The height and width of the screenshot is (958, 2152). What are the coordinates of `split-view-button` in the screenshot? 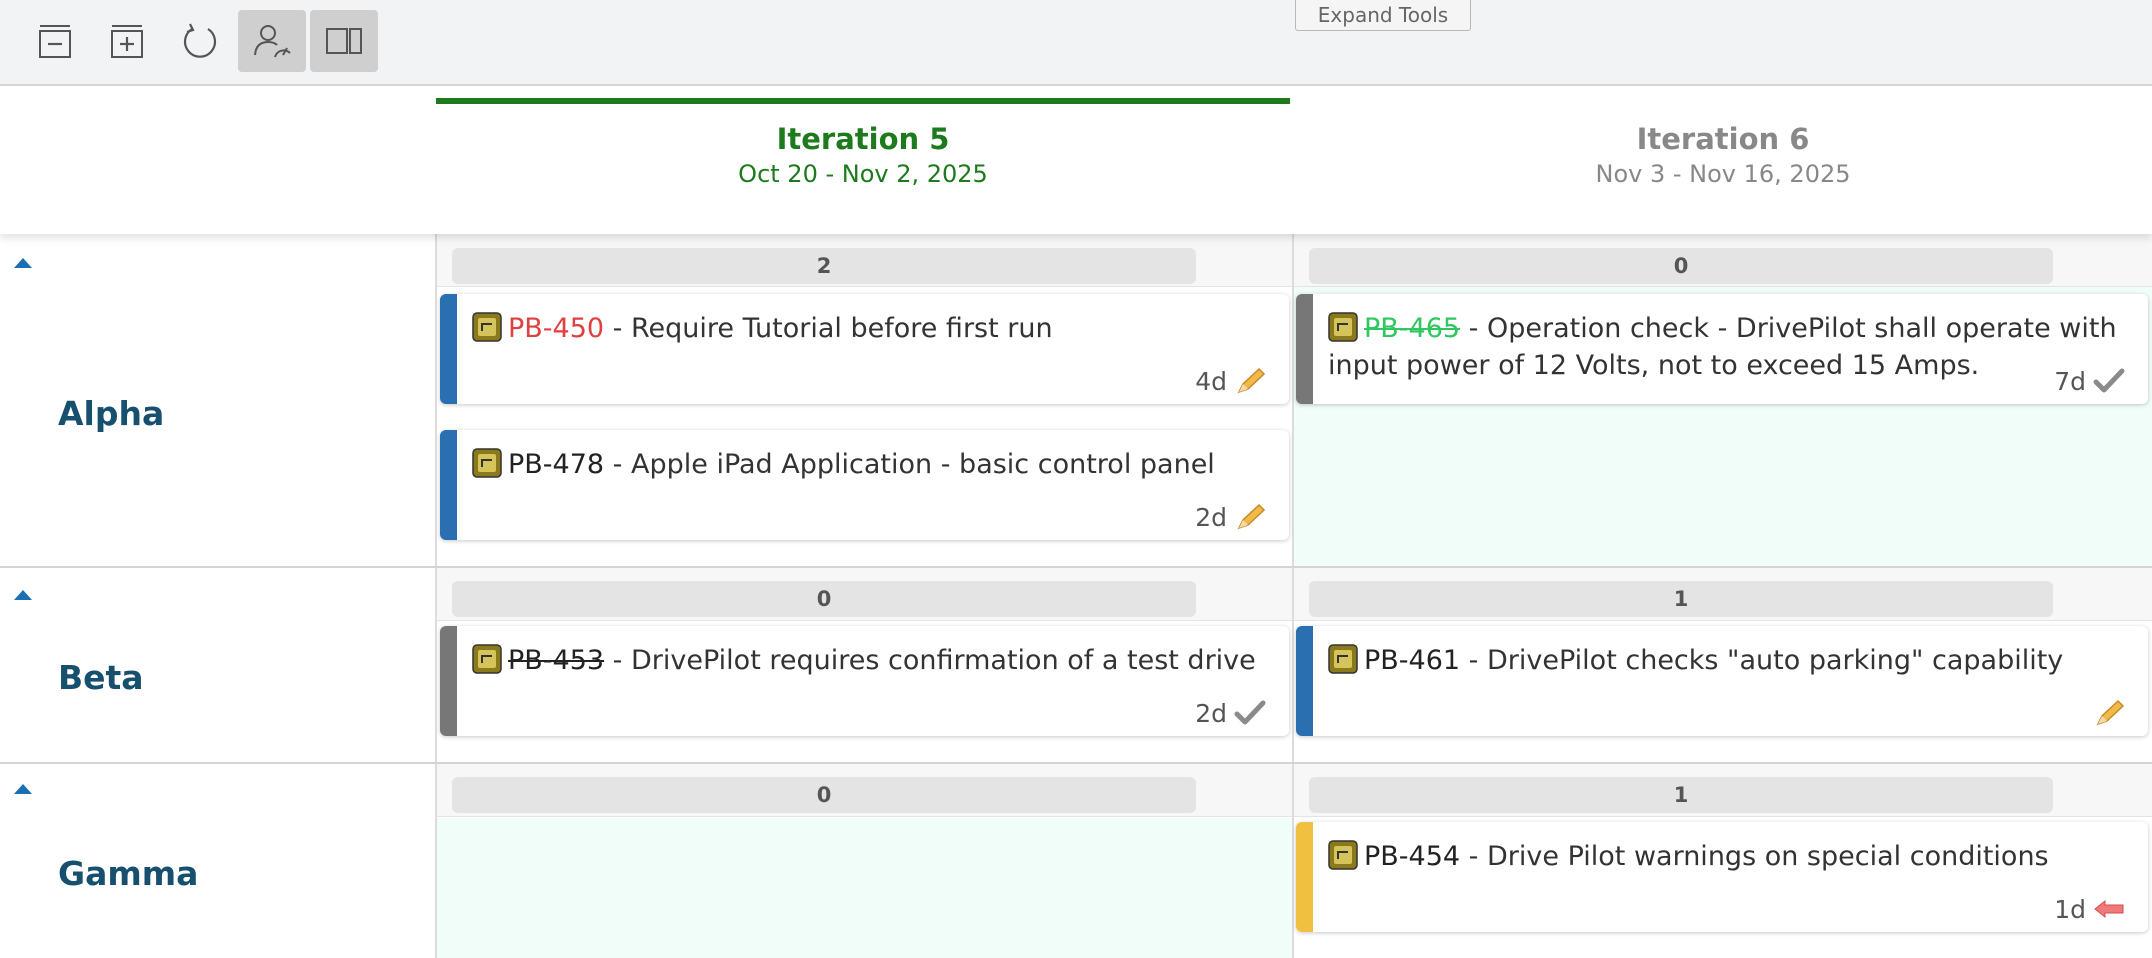 It's located at (344, 41).